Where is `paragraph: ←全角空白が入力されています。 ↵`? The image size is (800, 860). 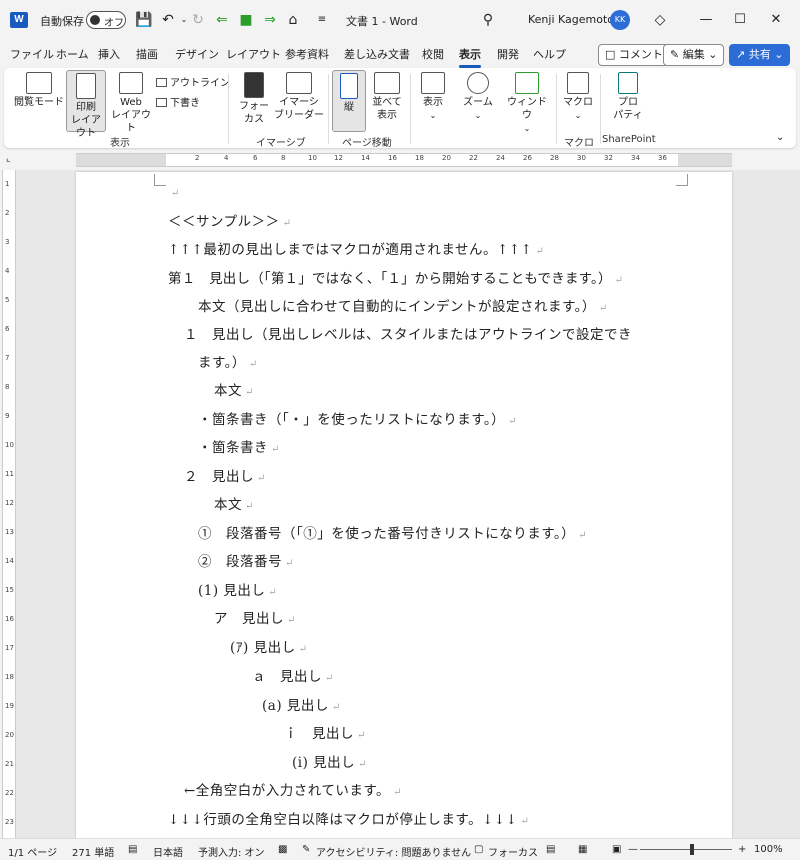
paragraph: ←全角空白が入力されています。 ↵ is located at coordinates (293, 789).